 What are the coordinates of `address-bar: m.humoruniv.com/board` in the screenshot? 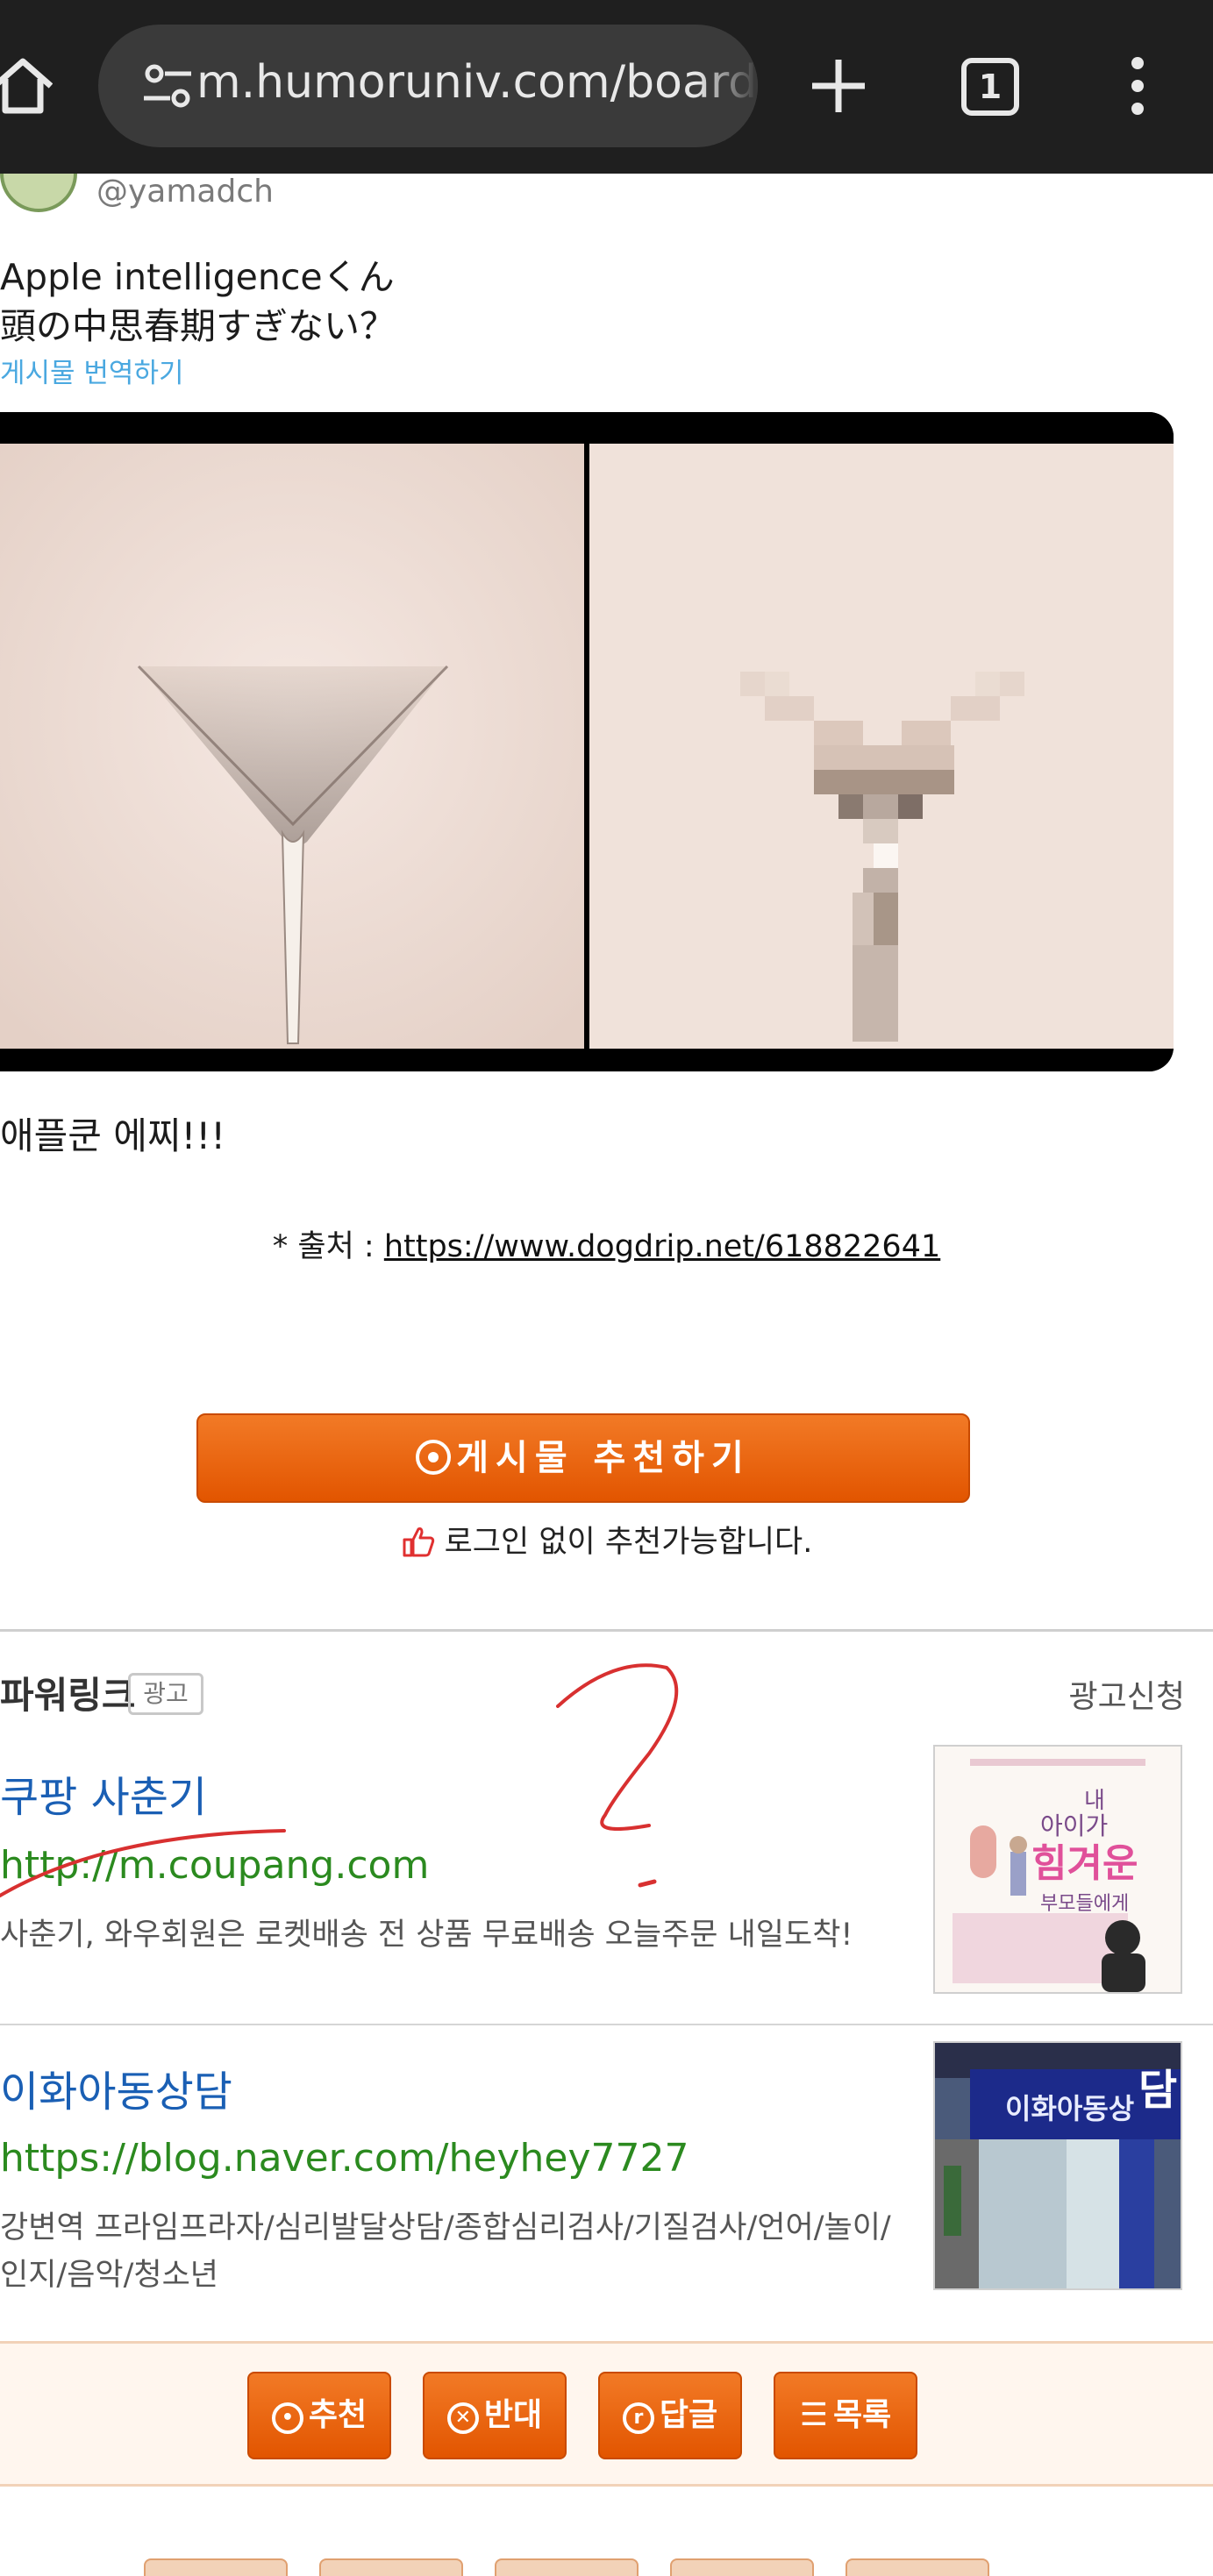 It's located at (428, 86).